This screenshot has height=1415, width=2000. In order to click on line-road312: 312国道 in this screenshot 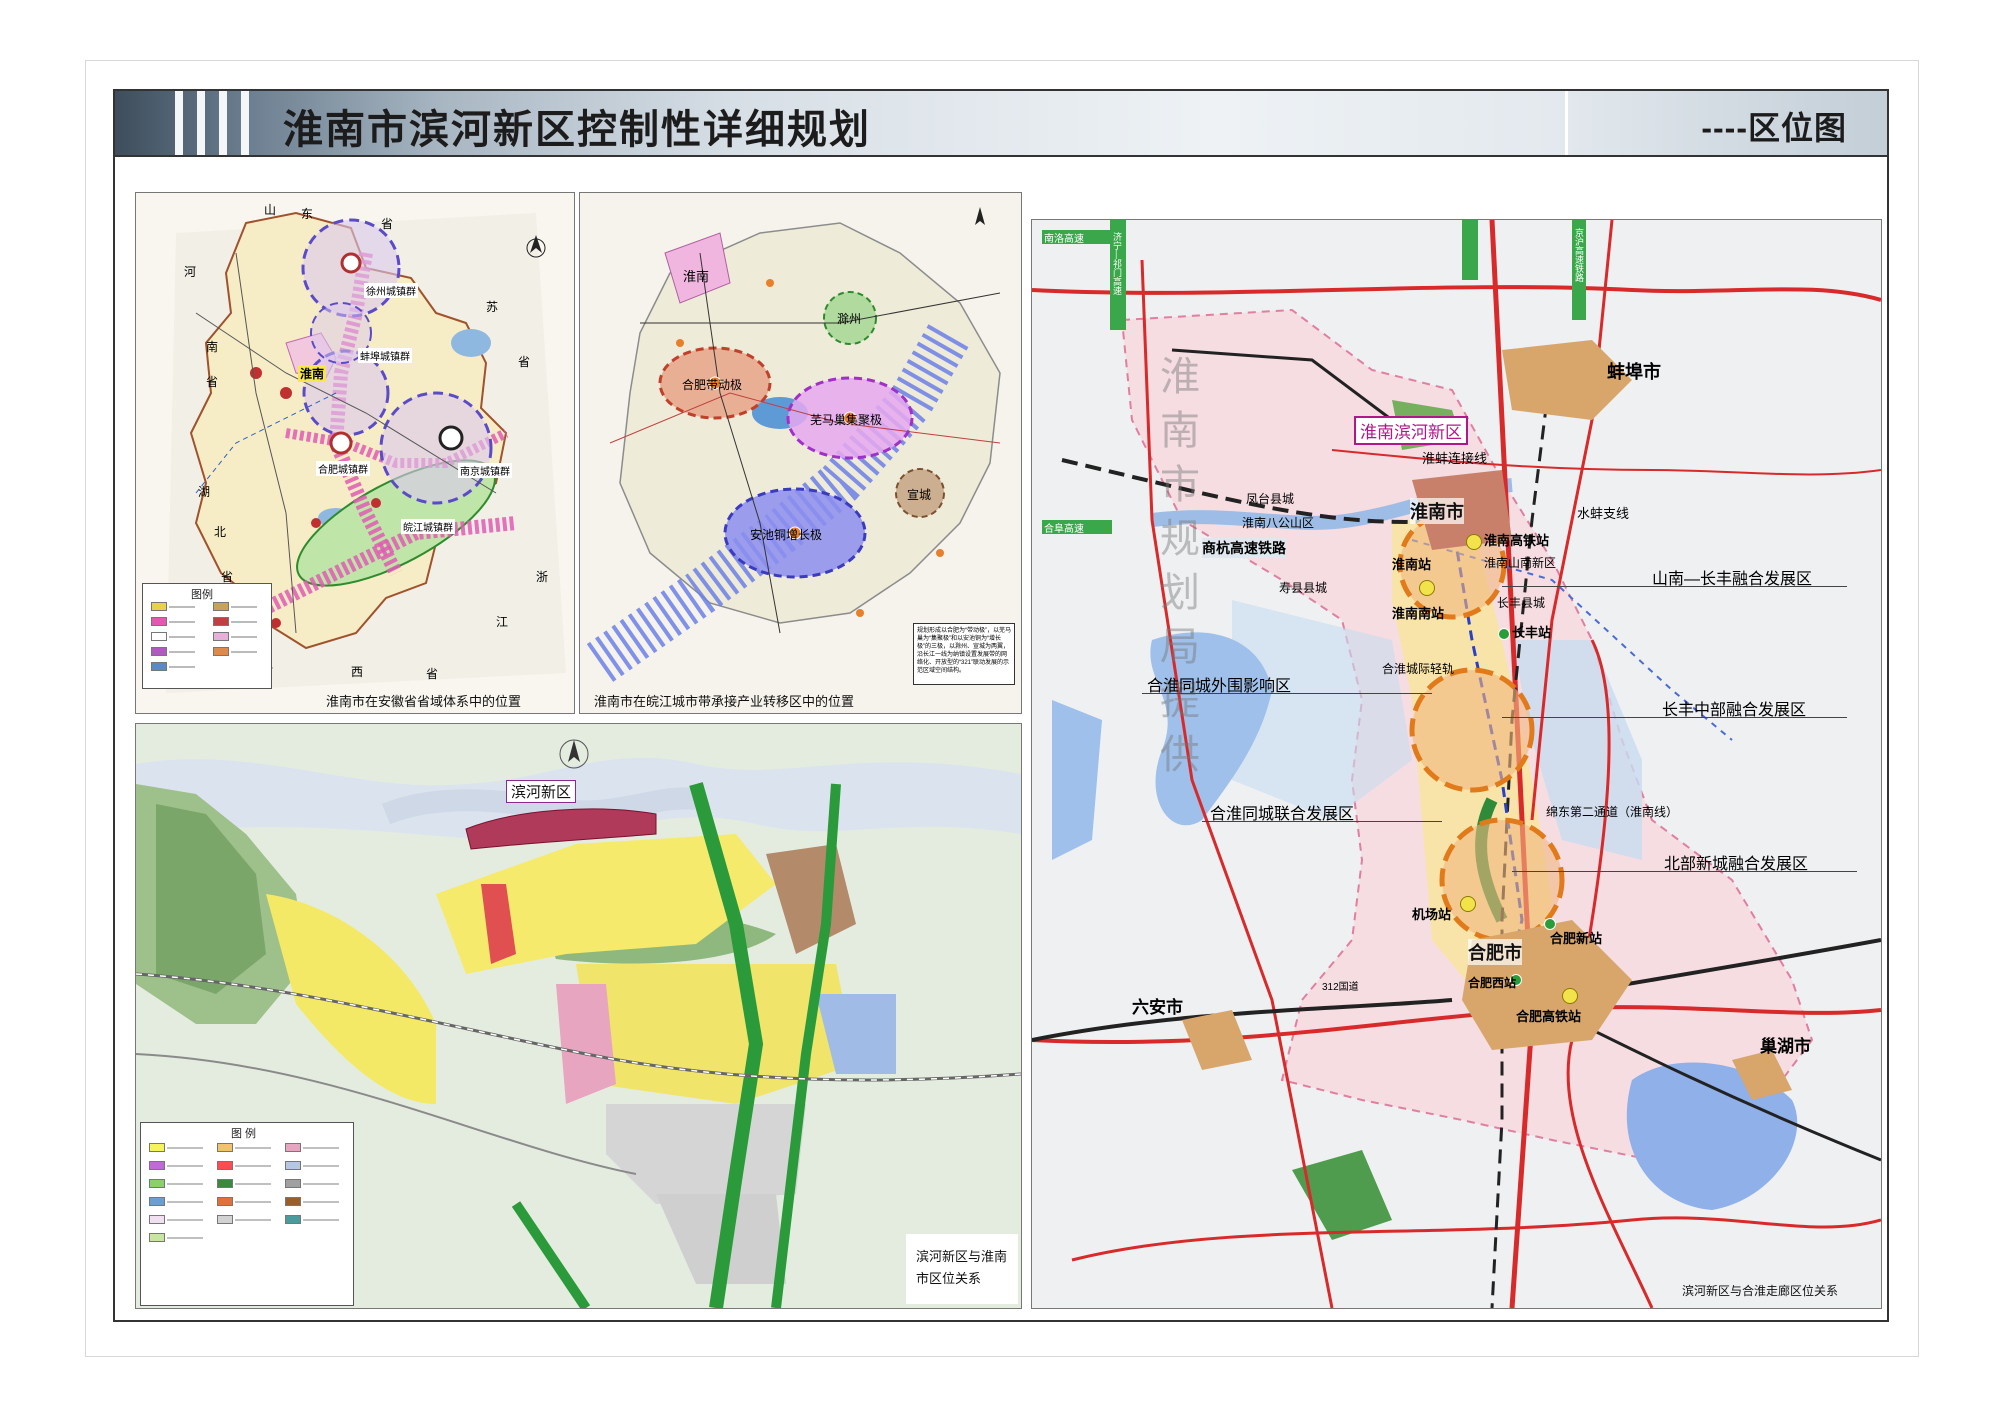, I will do `click(1340, 987)`.